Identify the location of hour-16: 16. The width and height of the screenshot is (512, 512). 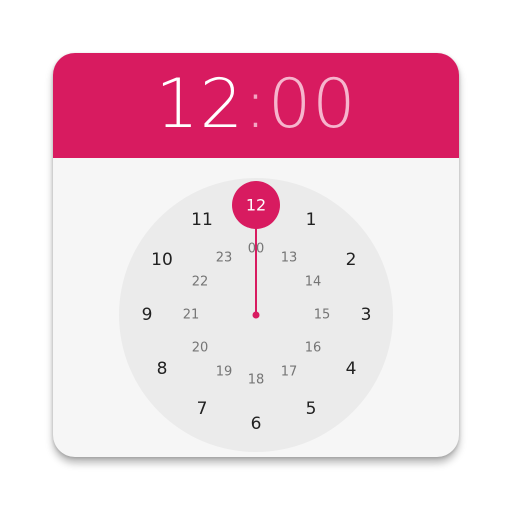
(313, 348).